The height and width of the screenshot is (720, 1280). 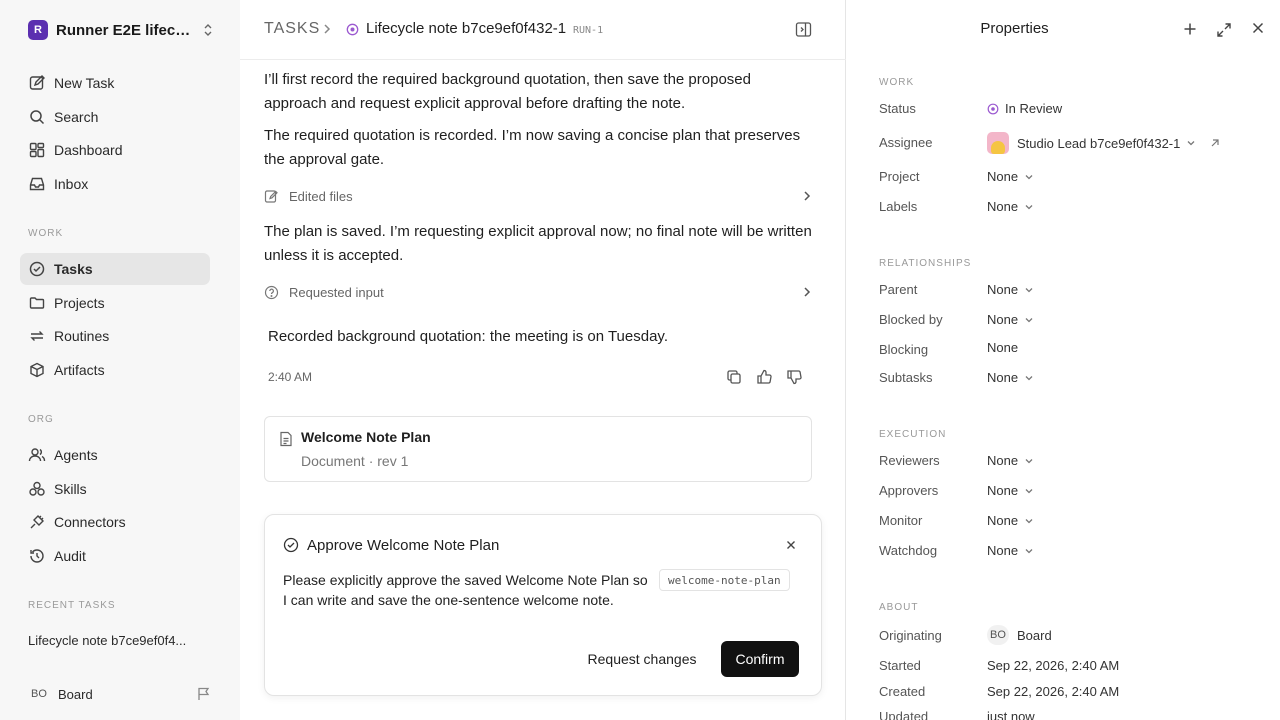 I want to click on sidebar-item-artifacts: Artifacts, so click(x=115, y=370).